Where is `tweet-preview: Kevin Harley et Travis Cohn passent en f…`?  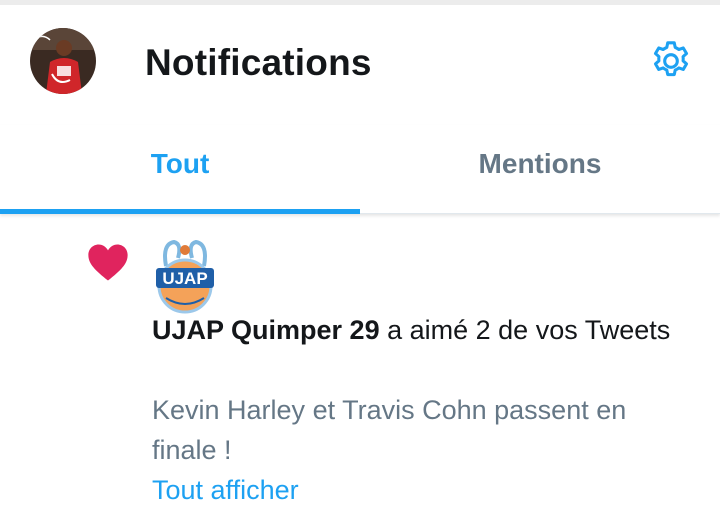 tweet-preview: Kevin Harley et Travis Cohn passent en f… is located at coordinates (422, 430).